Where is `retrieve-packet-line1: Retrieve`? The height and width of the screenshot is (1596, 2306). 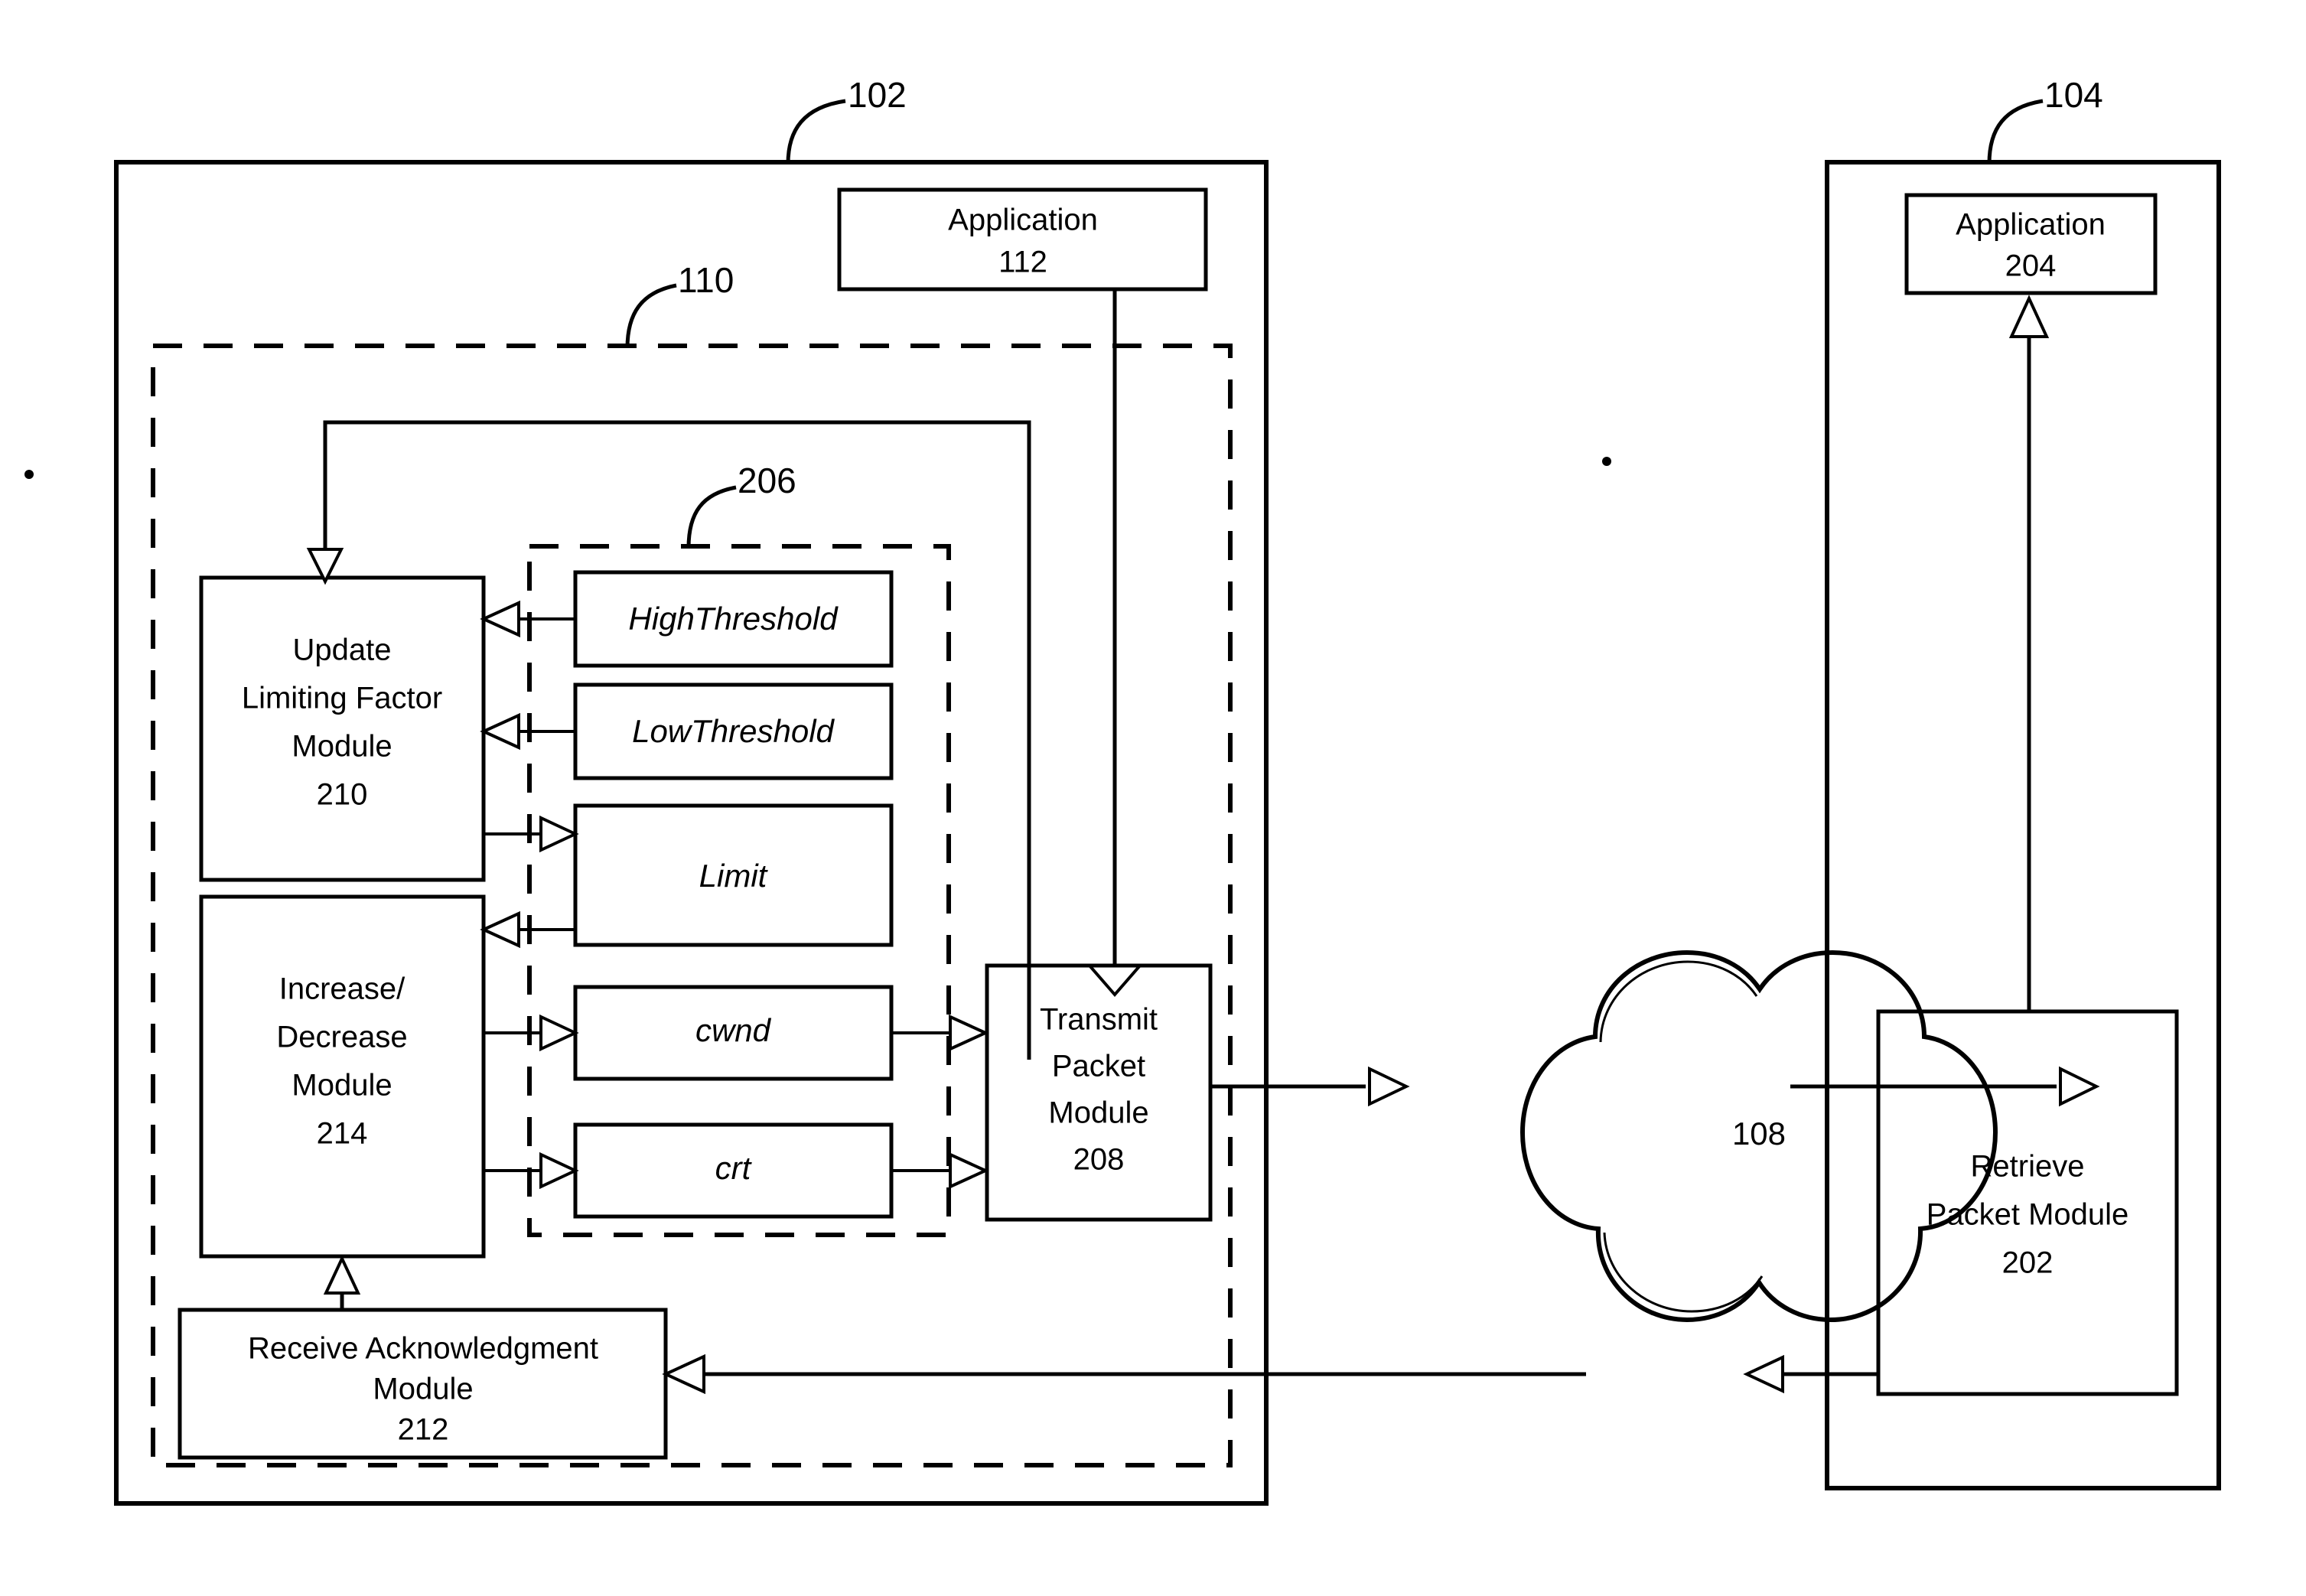
retrieve-packet-line1: Retrieve is located at coordinates (2028, 1167).